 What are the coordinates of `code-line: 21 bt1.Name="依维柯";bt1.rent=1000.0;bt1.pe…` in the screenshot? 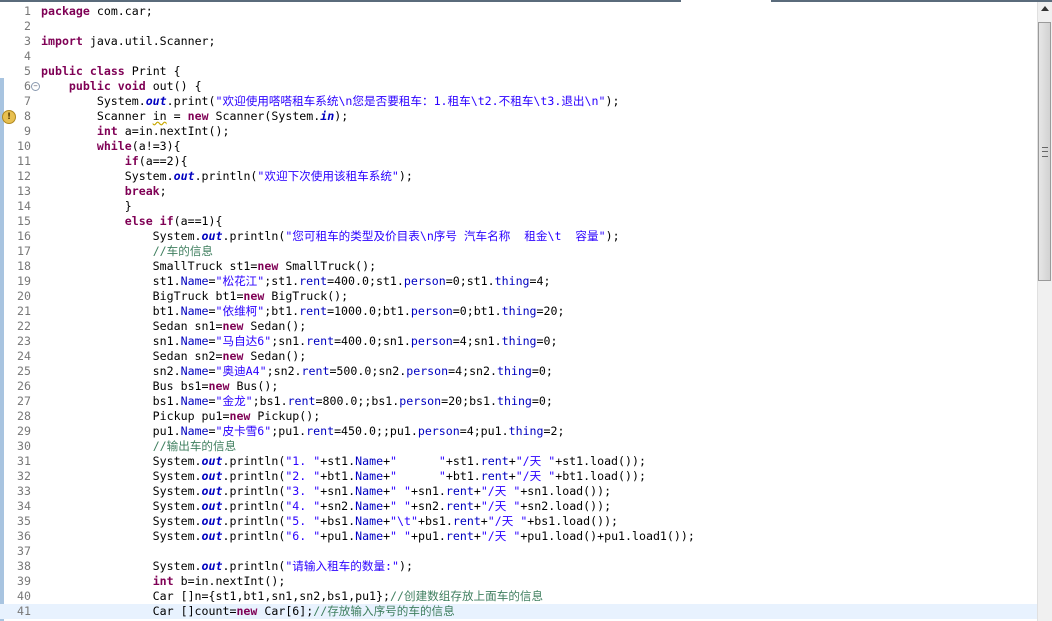 It's located at (519, 311).